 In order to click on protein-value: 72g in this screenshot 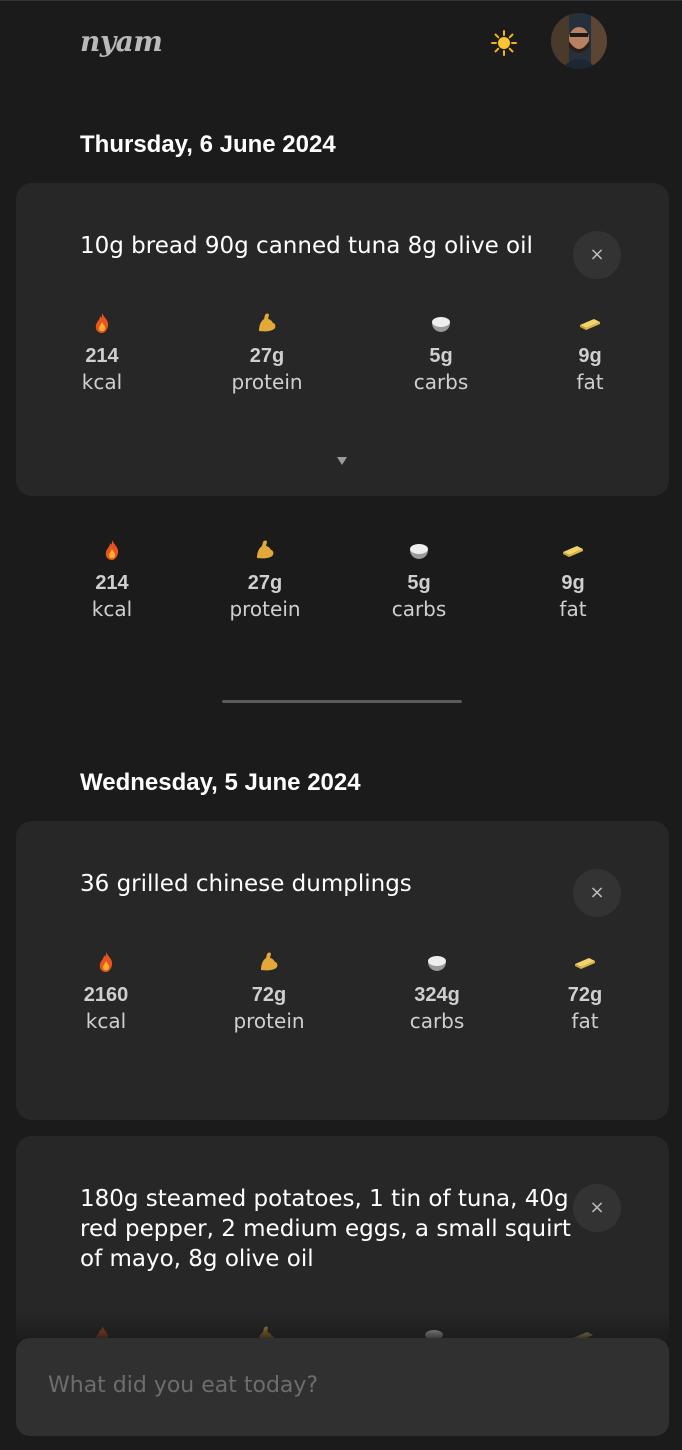, I will do `click(269, 995)`.